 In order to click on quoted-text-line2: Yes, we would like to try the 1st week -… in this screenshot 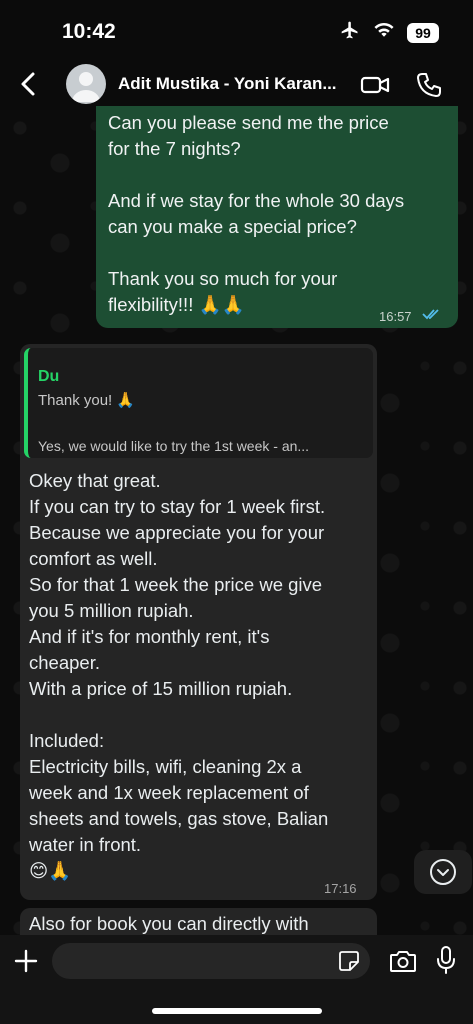, I will do `click(174, 446)`.